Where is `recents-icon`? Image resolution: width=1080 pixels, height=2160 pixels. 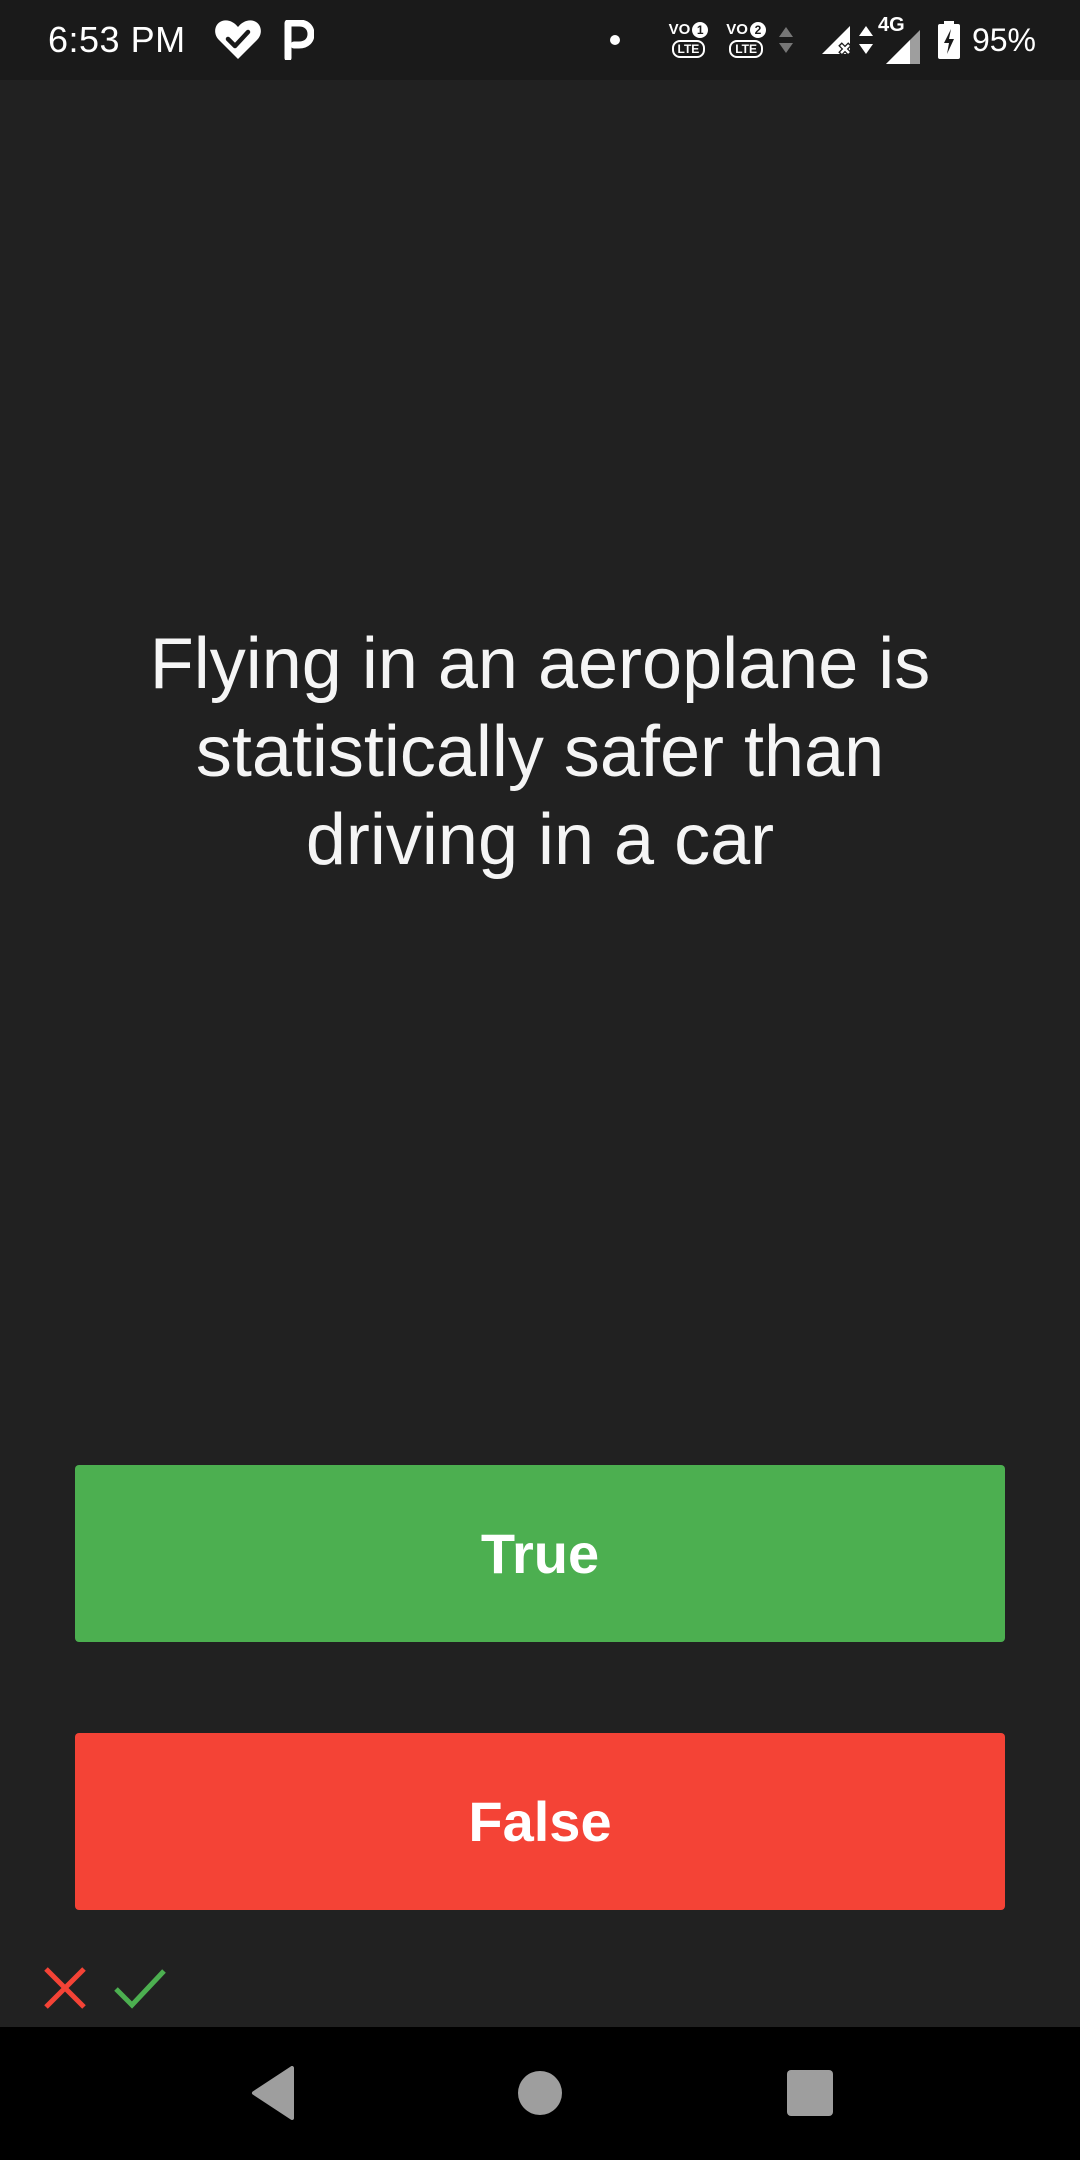
recents-icon is located at coordinates (810, 2093).